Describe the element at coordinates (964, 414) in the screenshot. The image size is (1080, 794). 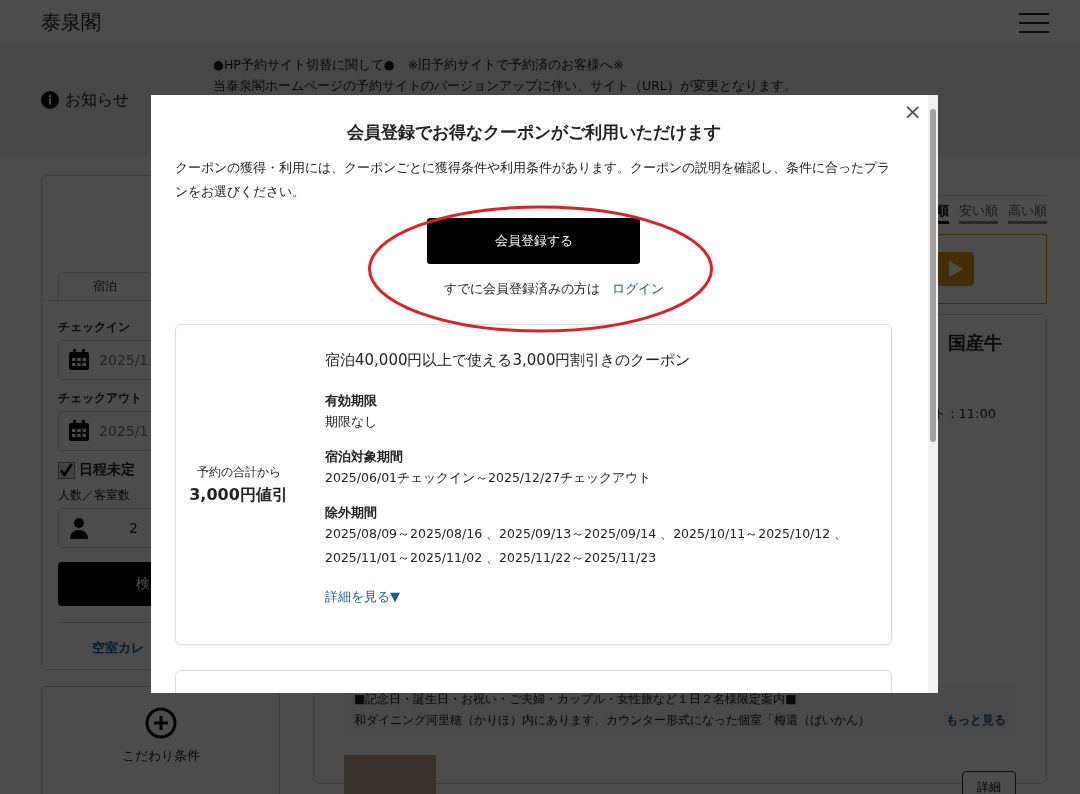
I see `checkout-time: ト：11:00` at that location.